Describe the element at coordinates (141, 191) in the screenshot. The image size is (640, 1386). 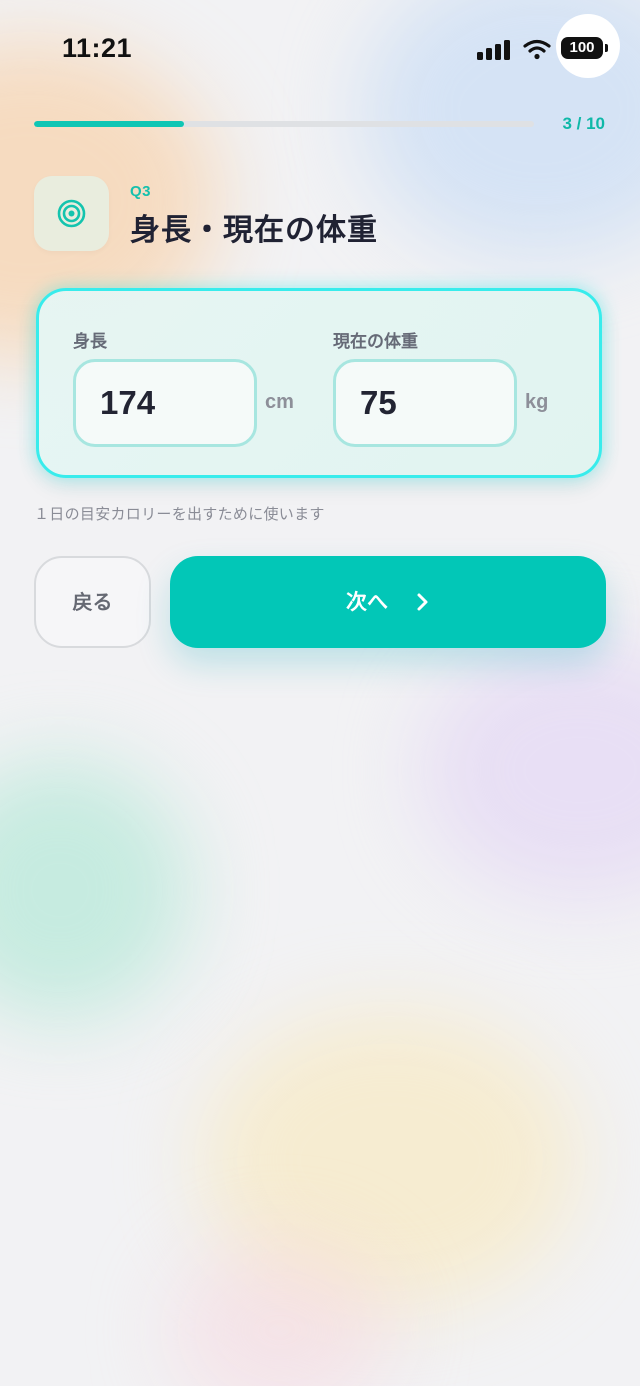
I see `question-number: Q3` at that location.